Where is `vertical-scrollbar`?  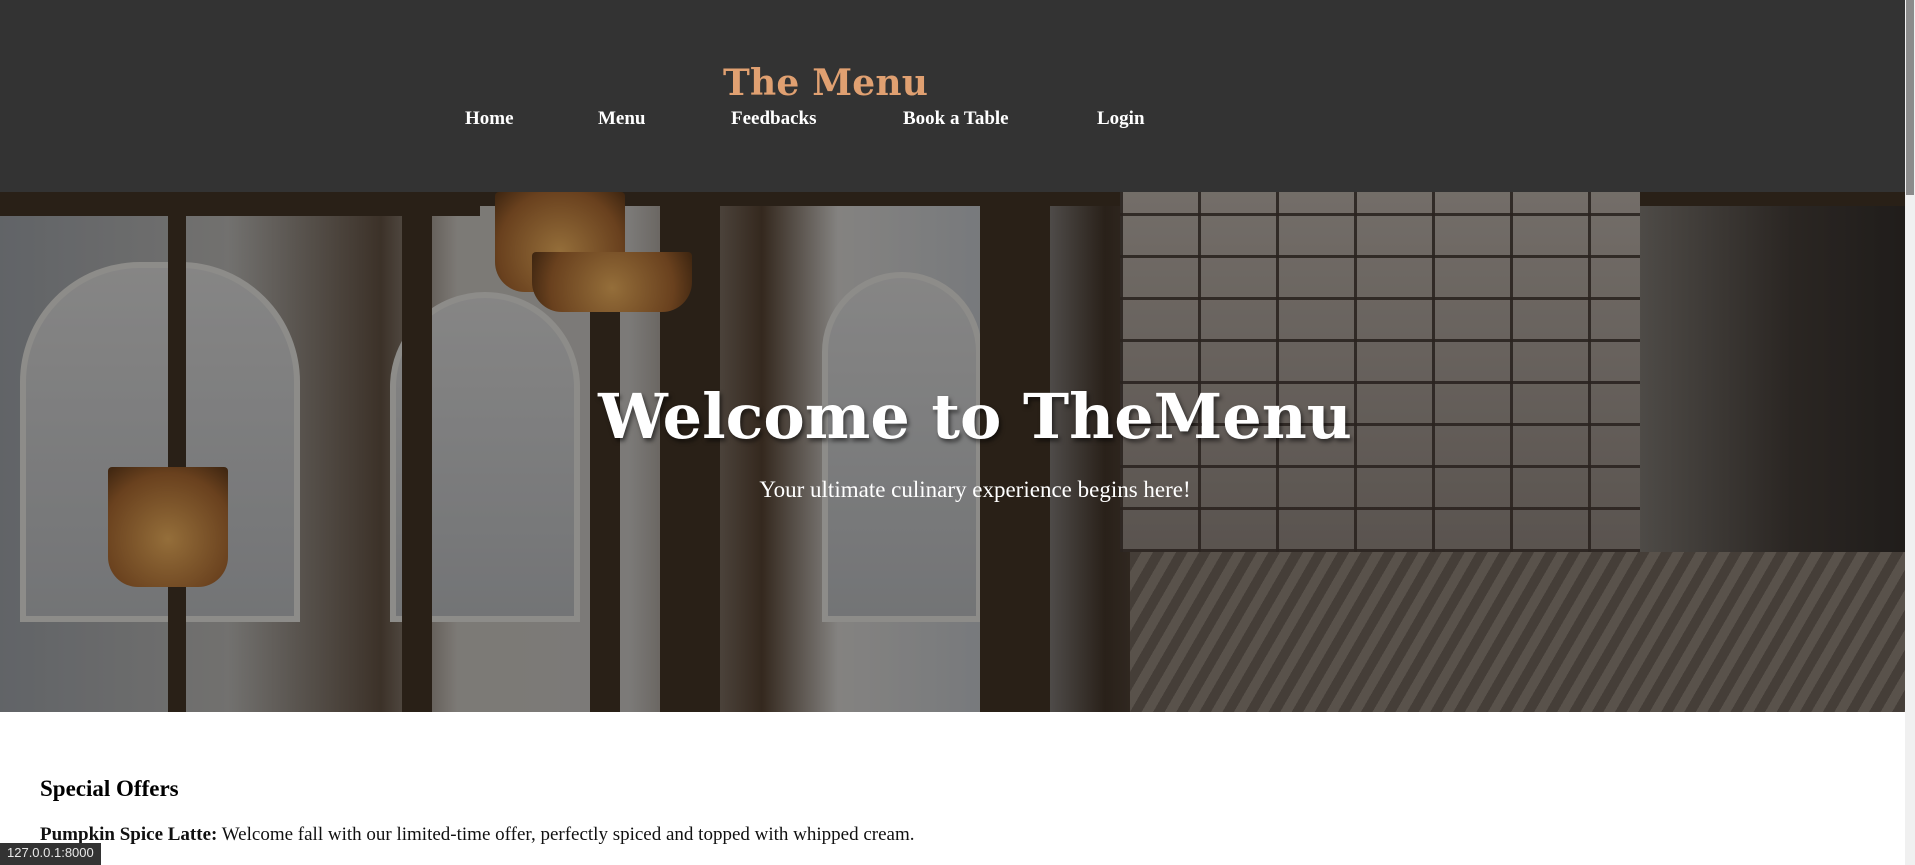 vertical-scrollbar is located at coordinates (1910, 432).